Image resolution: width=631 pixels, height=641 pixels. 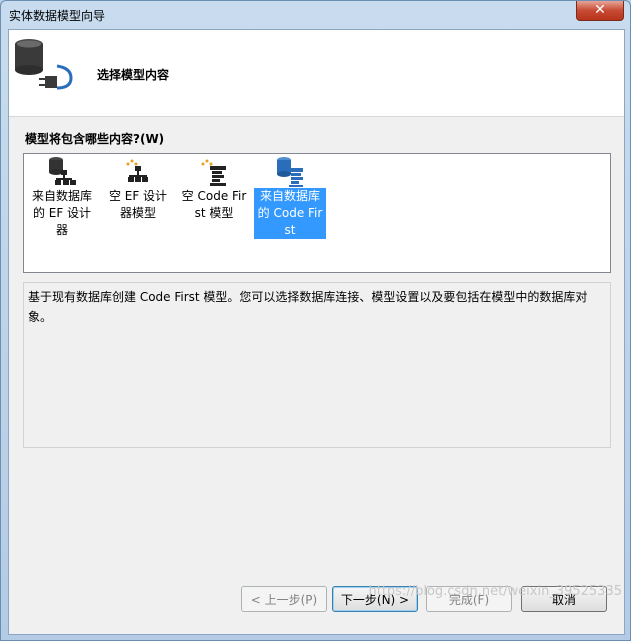 What do you see at coordinates (214, 188) in the screenshot?
I see `option-empty-code-first: 空 Code First 模型` at bounding box center [214, 188].